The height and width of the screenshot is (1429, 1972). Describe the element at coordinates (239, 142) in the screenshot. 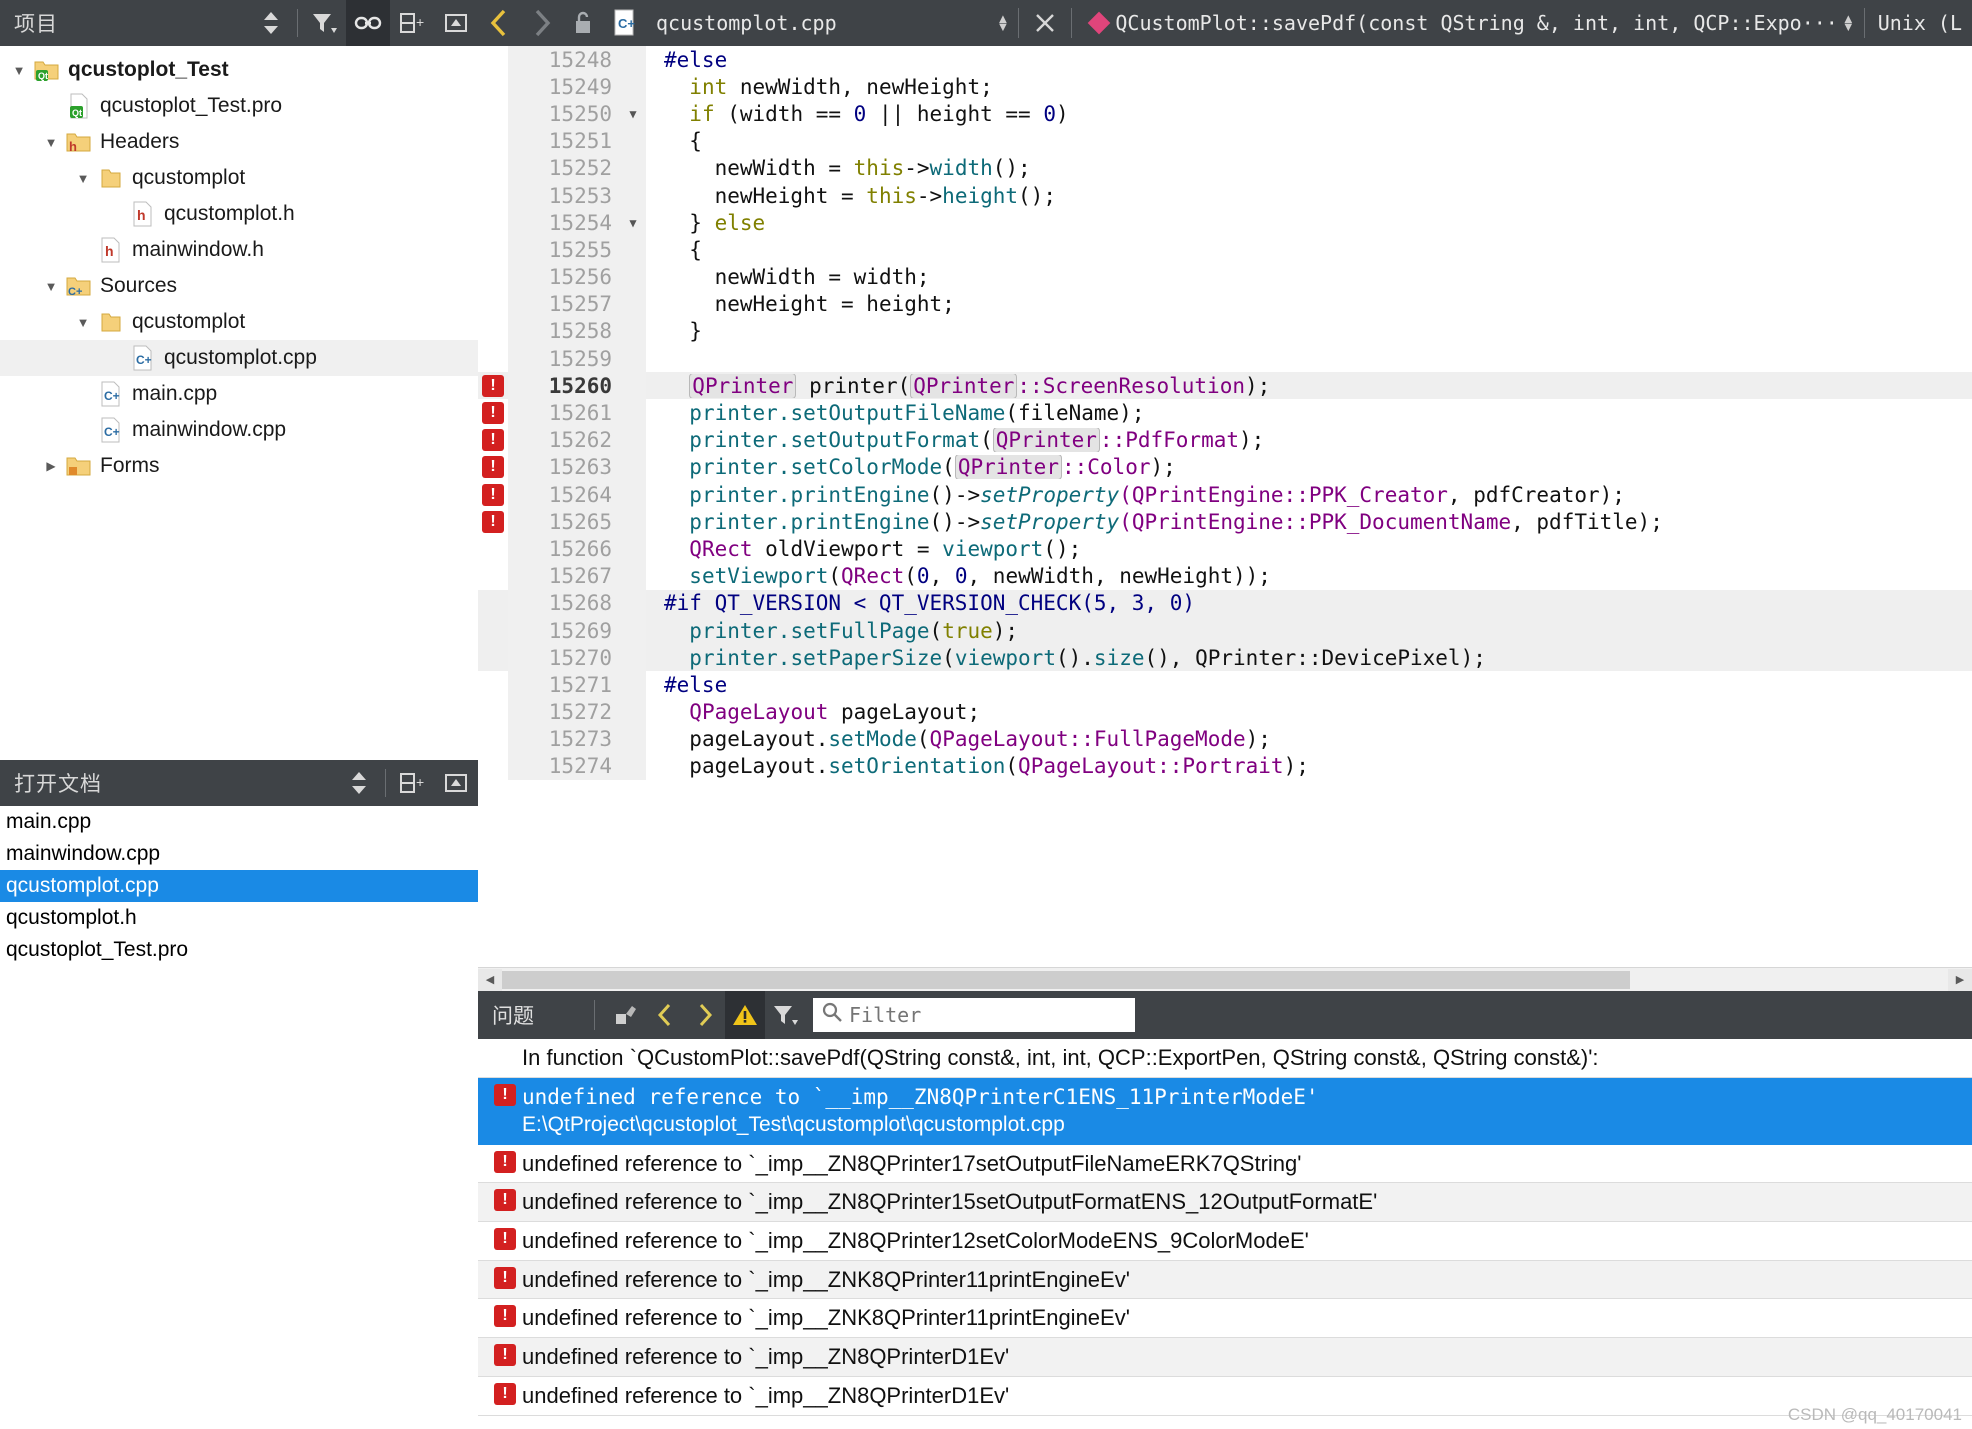

I see `tree-item-headers: h Headers` at that location.